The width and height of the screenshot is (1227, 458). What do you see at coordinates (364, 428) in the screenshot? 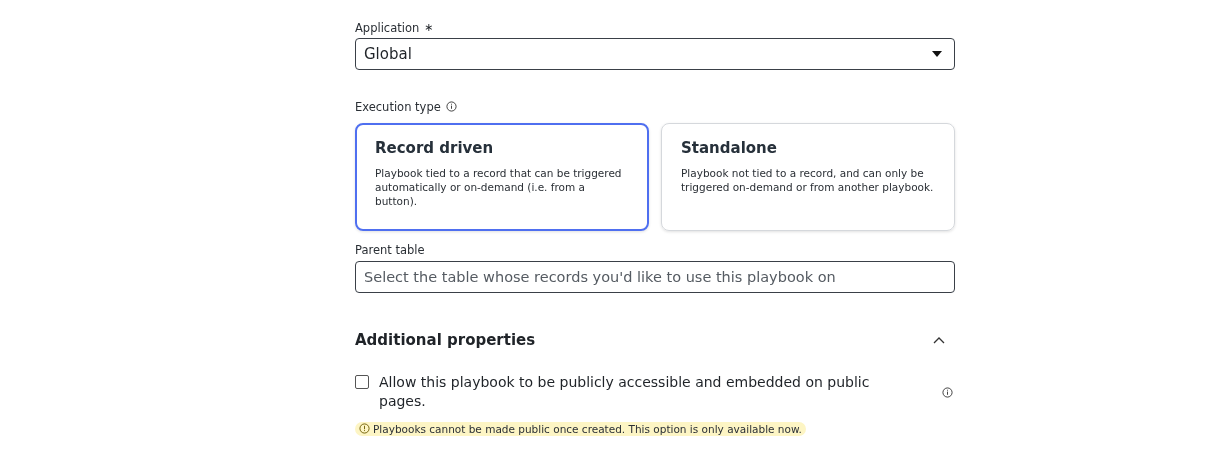
I see `warning-icon` at bounding box center [364, 428].